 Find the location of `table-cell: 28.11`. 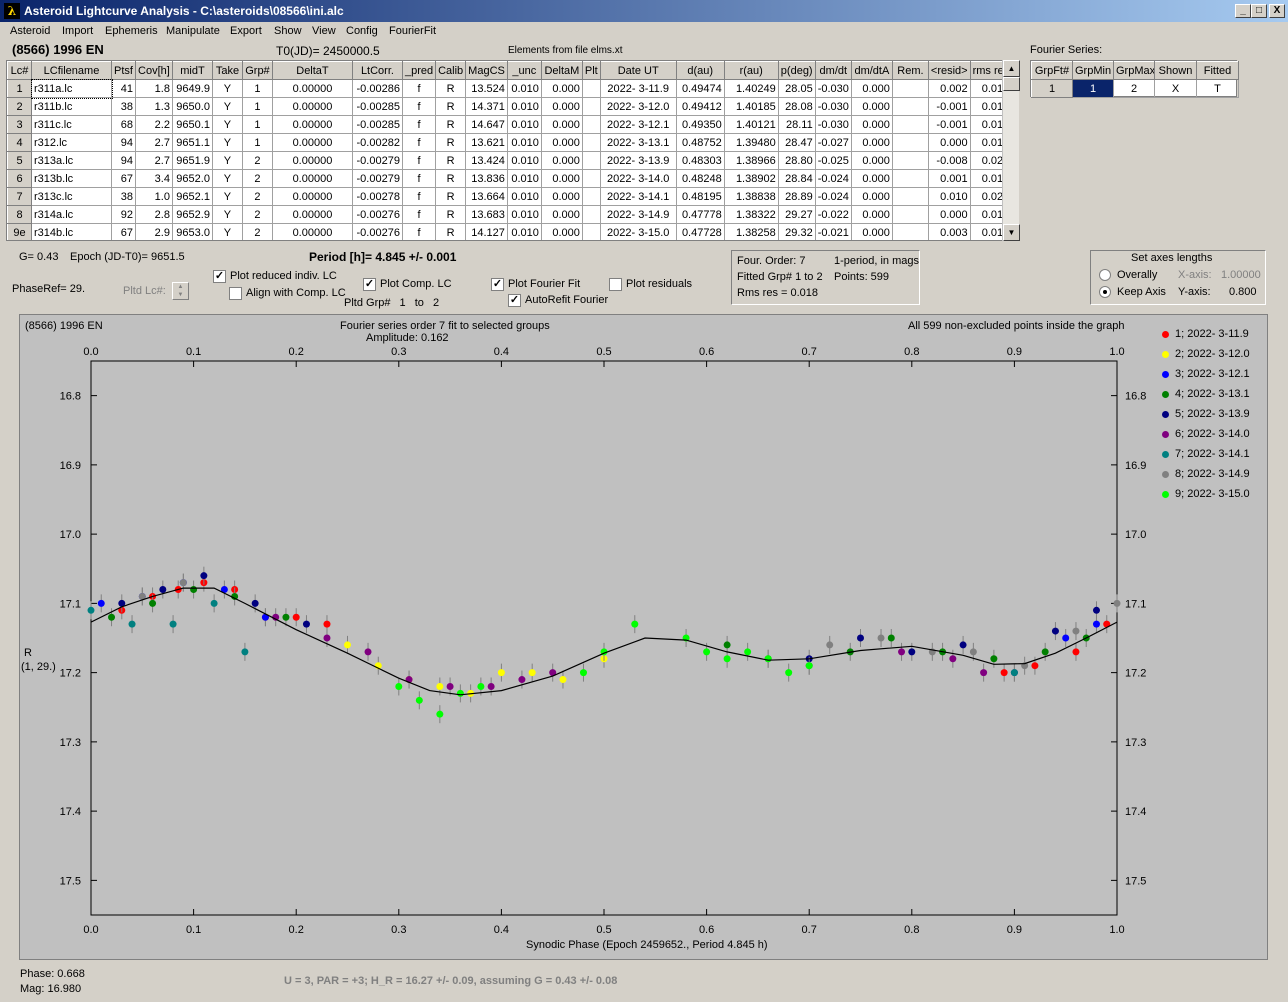

table-cell: 28.11 is located at coordinates (796, 124).